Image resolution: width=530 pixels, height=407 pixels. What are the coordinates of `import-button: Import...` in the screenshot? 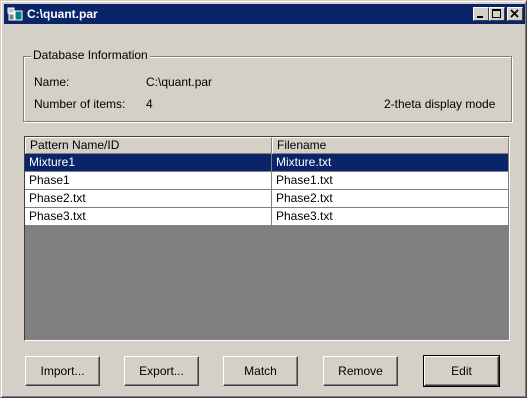 It's located at (62, 371).